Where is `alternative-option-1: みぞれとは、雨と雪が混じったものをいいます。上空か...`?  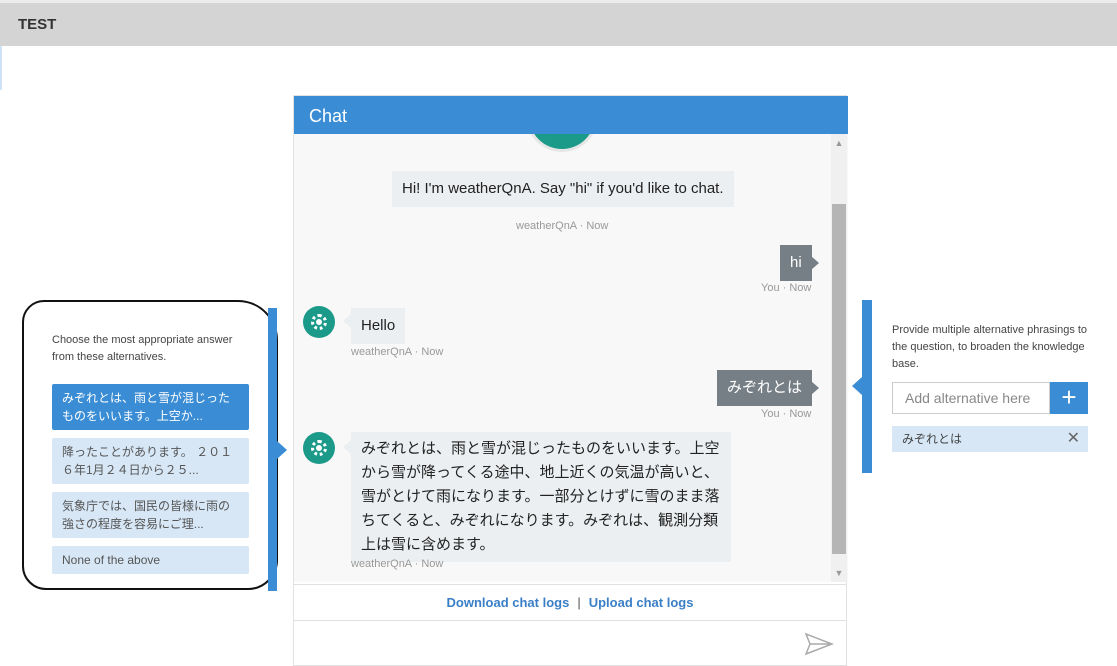 alternative-option-1: みぞれとは、雨と雪が混じったものをいいます。上空か... is located at coordinates (150, 407).